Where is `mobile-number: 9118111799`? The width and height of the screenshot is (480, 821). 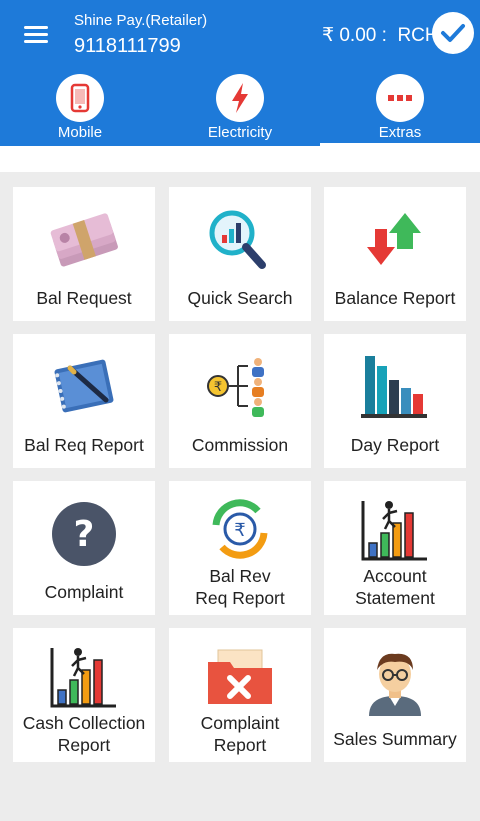 mobile-number: 9118111799 is located at coordinates (127, 46).